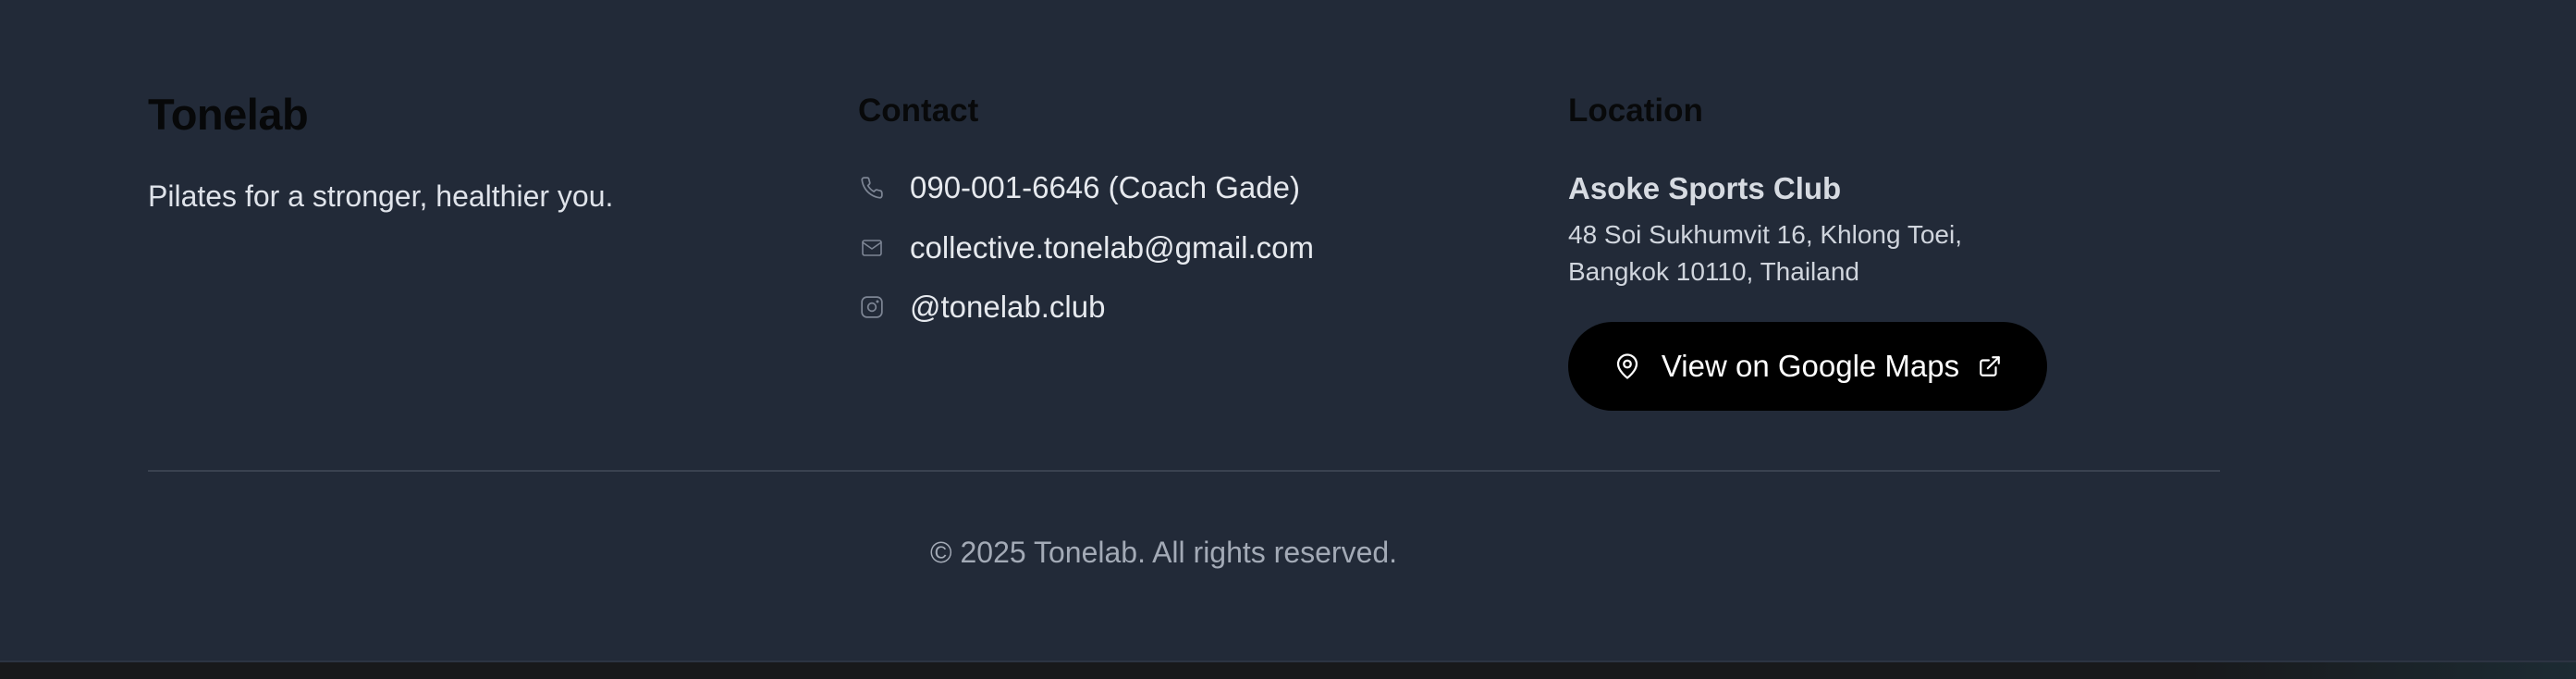 The image size is (2576, 679). What do you see at coordinates (872, 188) in the screenshot?
I see `phone-icon` at bounding box center [872, 188].